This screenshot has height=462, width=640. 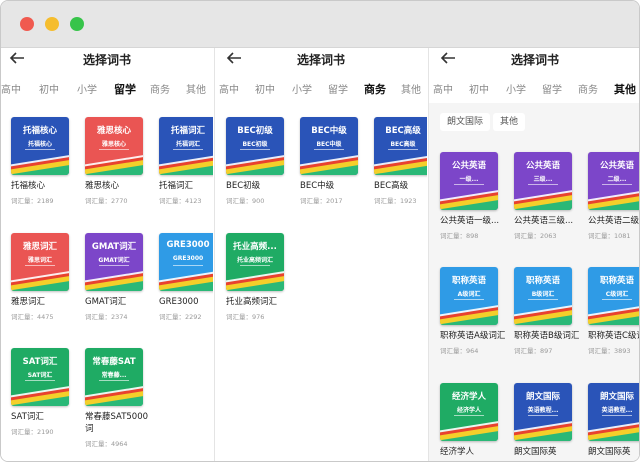 What do you see at coordinates (317, 186) in the screenshot?
I see `book-name: BEC中级` at bounding box center [317, 186].